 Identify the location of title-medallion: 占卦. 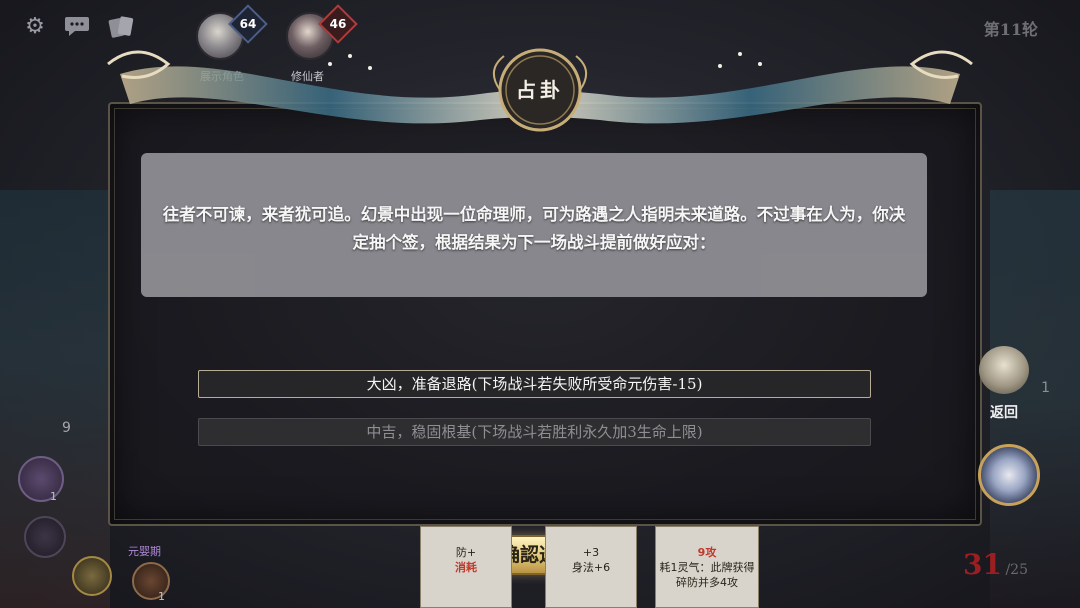
(540, 90).